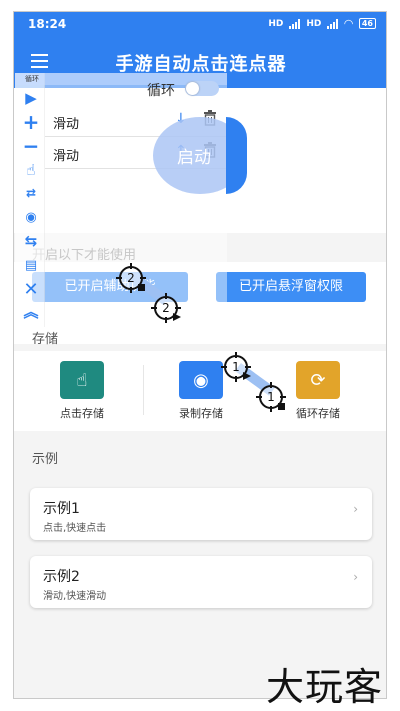 Image resolution: width=400 pixels, height=711 pixels. What do you see at coordinates (31, 146) in the screenshot?
I see `minus-icon: −` at bounding box center [31, 146].